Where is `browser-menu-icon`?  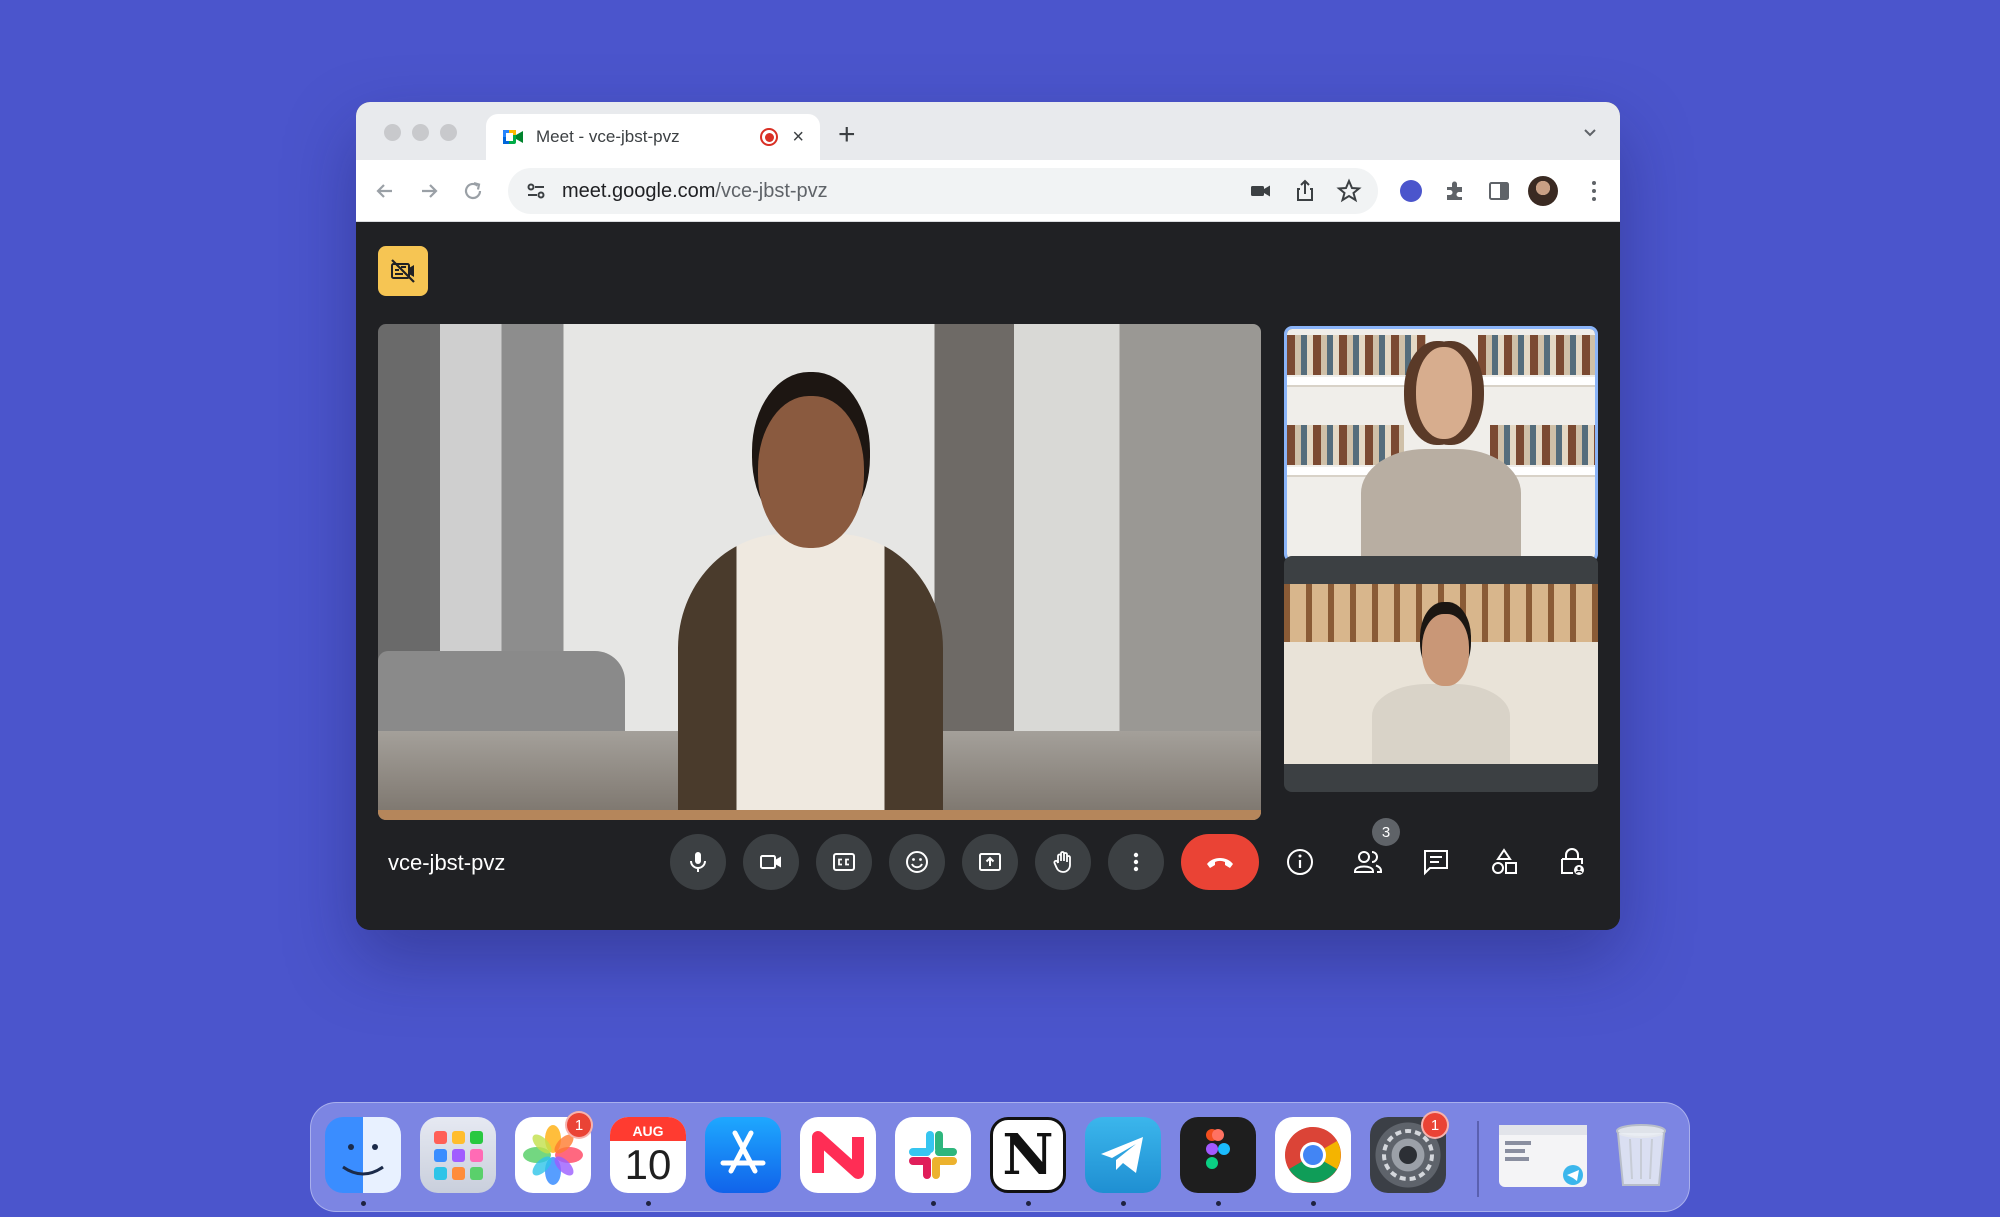
browser-menu-icon is located at coordinates (1594, 191).